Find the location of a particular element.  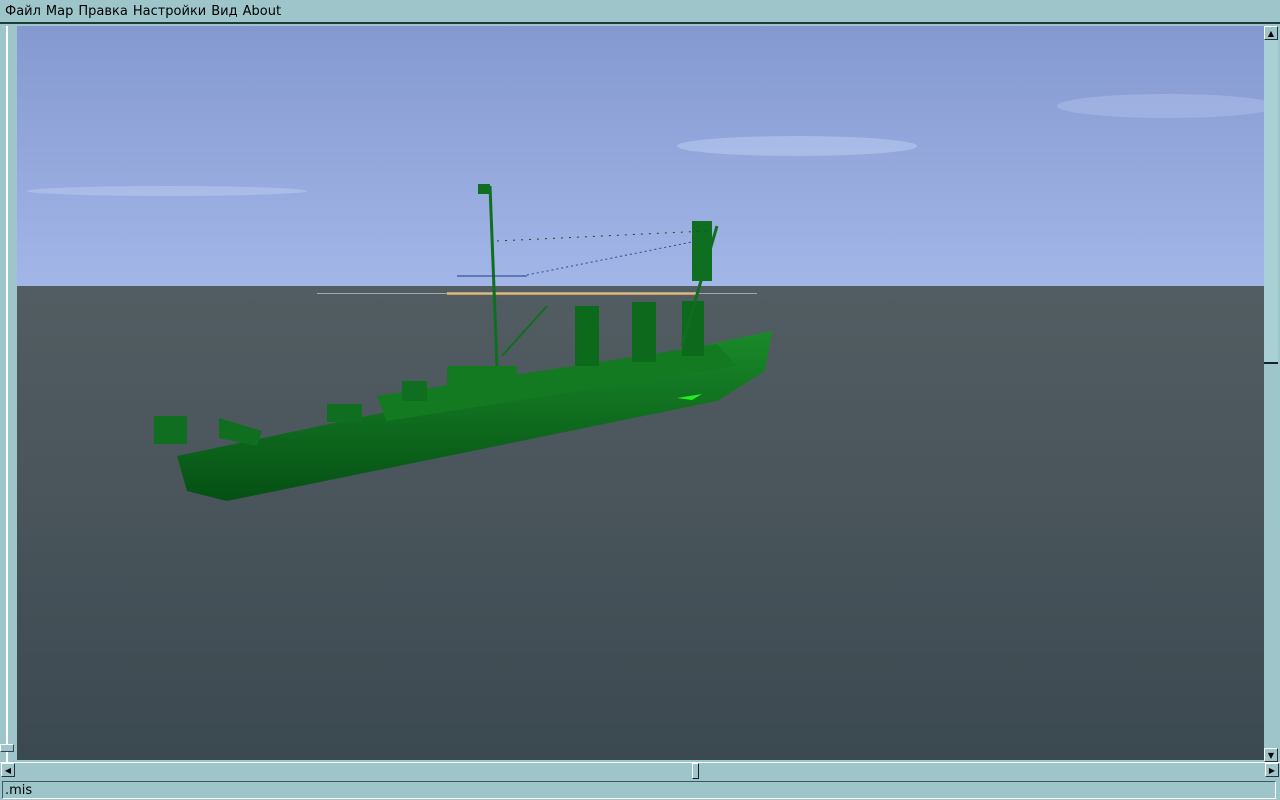

menu-bar: Файл Мар Правка Настройки Вид About is located at coordinates (640, 12).